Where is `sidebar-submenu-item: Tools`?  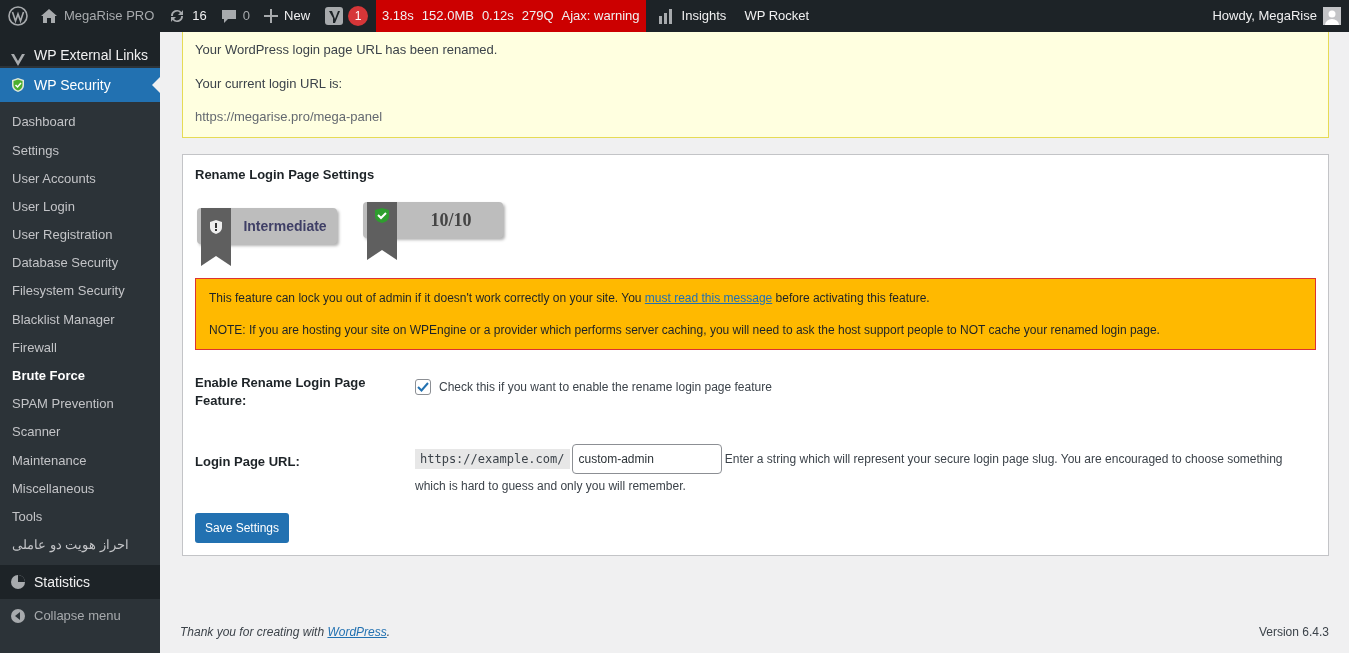
sidebar-submenu-item: Tools is located at coordinates (80, 516).